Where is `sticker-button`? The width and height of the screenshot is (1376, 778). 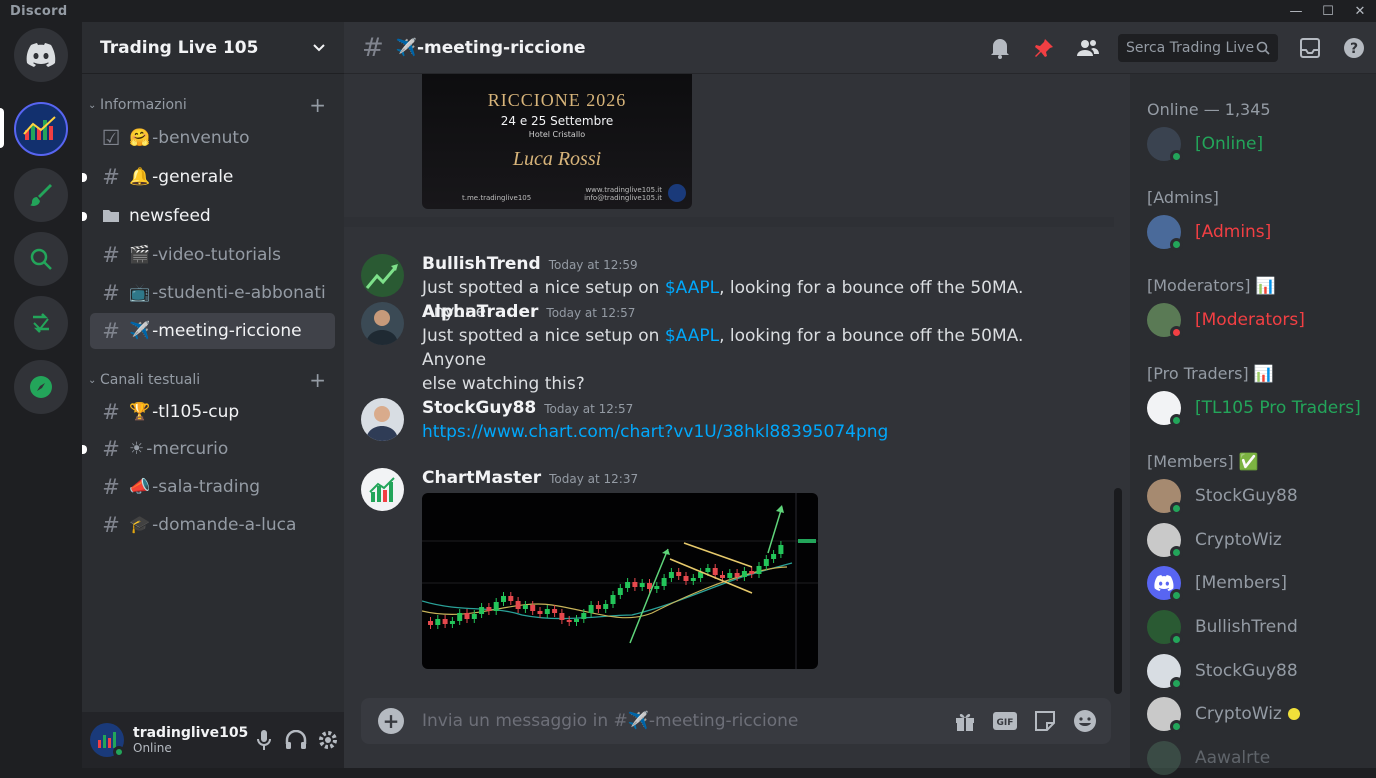 sticker-button is located at coordinates (1045, 721).